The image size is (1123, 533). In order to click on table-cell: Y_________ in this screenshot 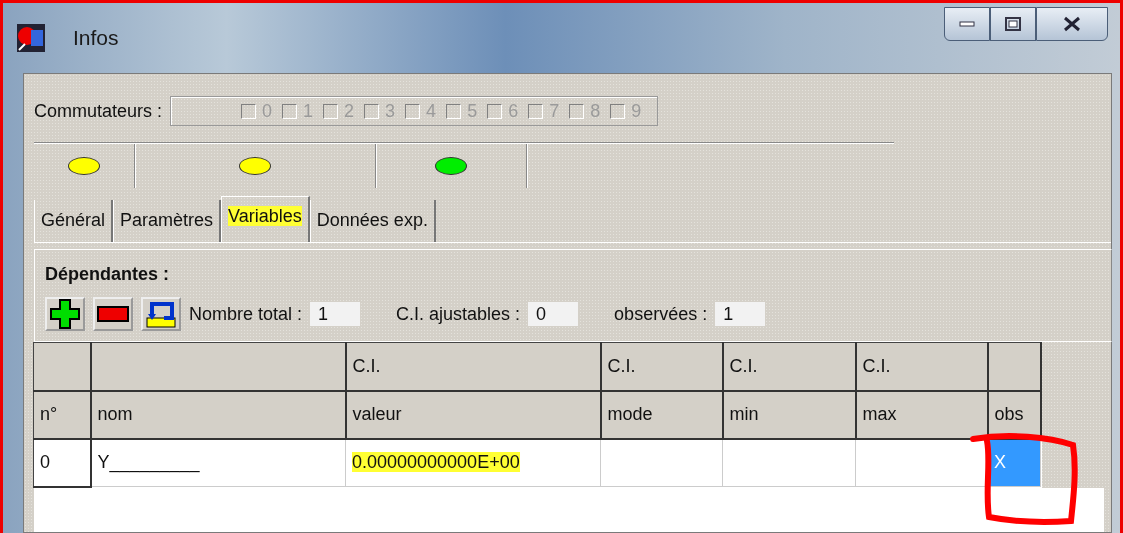, I will do `click(218, 462)`.